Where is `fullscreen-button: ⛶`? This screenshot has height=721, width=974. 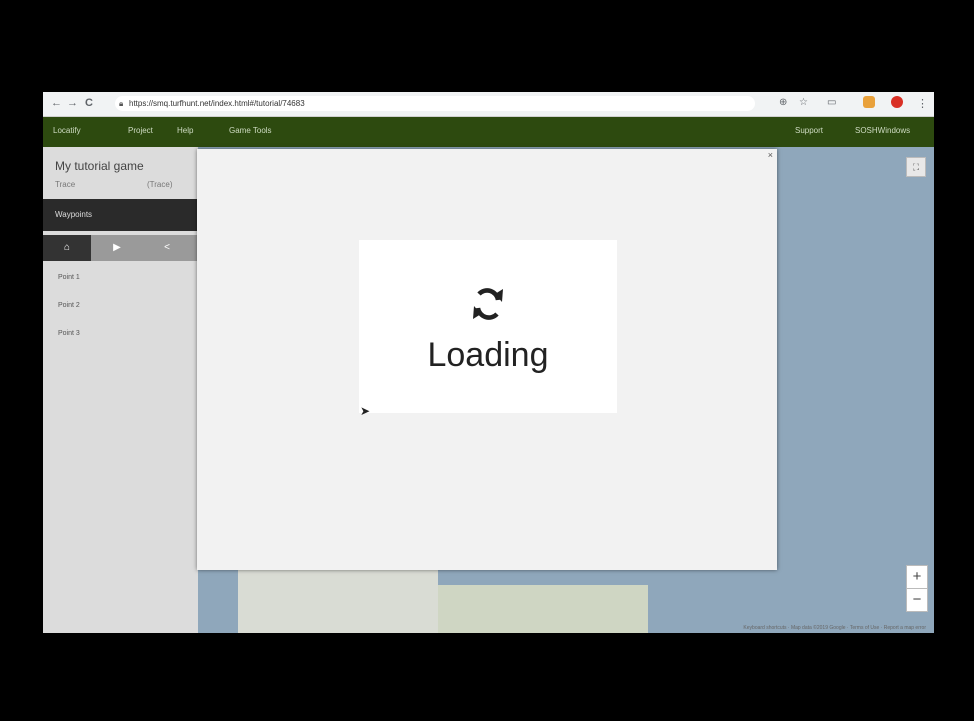
fullscreen-button: ⛶ is located at coordinates (916, 167).